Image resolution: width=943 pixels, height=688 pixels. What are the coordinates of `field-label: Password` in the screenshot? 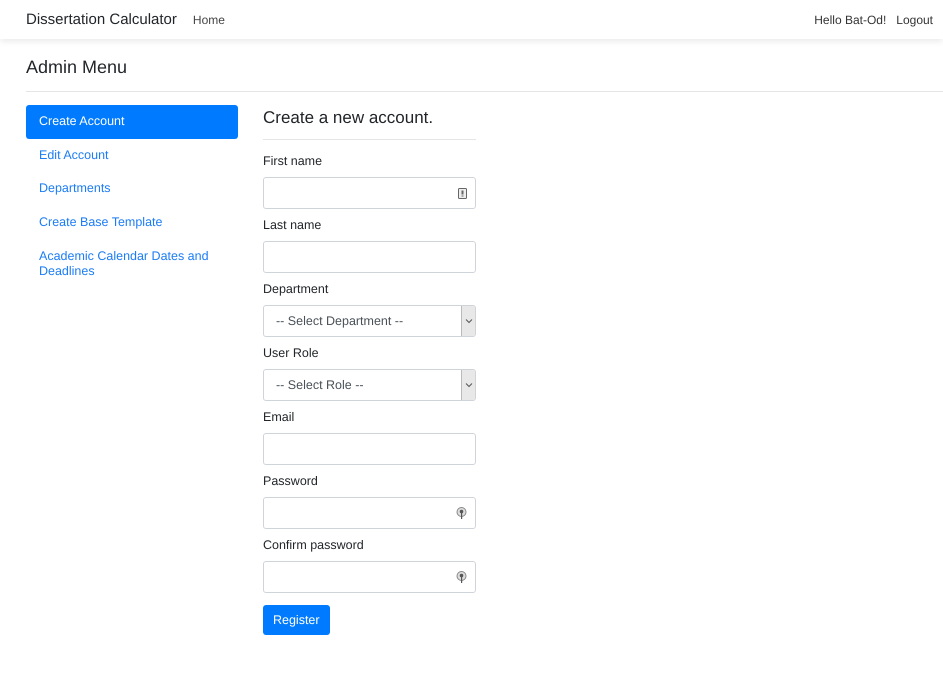 It's located at (291, 481).